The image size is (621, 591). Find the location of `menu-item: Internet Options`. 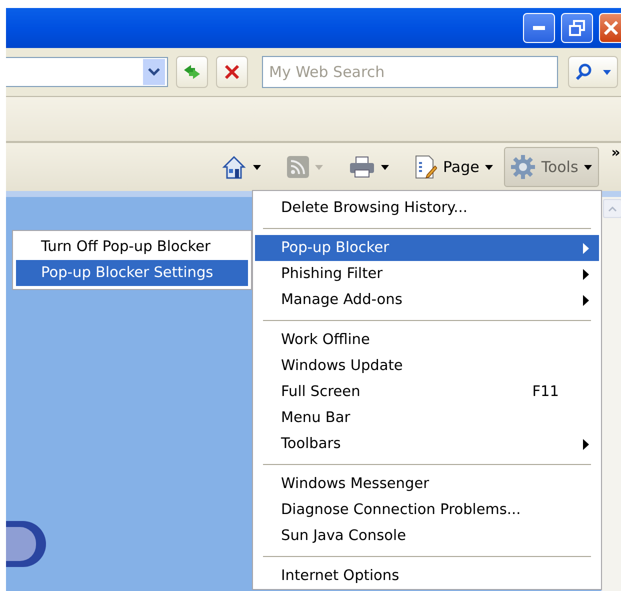

menu-item: Internet Options is located at coordinates (427, 576).